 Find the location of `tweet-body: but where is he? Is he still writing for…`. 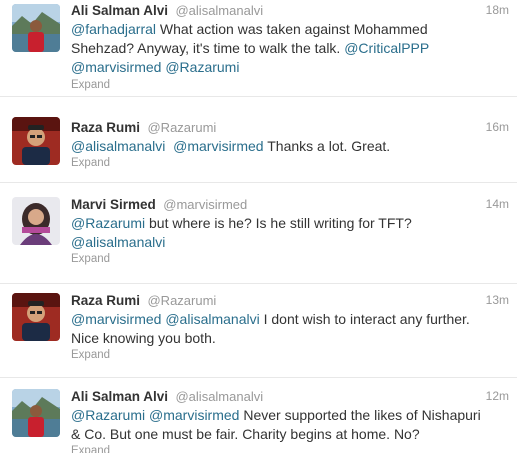

tweet-body: but where is he? Is he still writing for… is located at coordinates (278, 223).